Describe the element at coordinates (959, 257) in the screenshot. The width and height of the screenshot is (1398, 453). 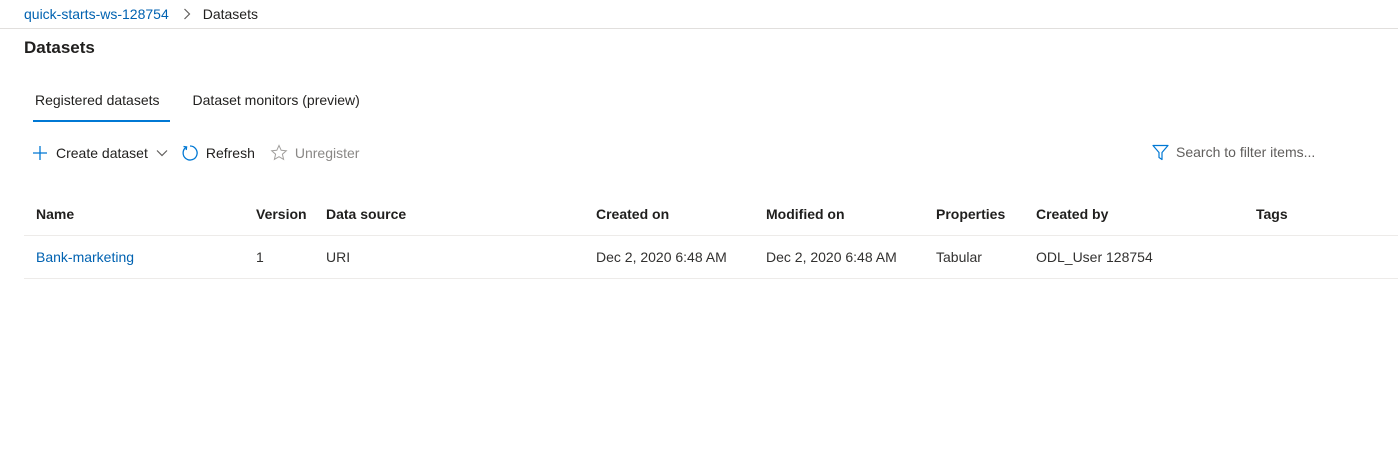
I see `dataset-properties: Tabular` at that location.